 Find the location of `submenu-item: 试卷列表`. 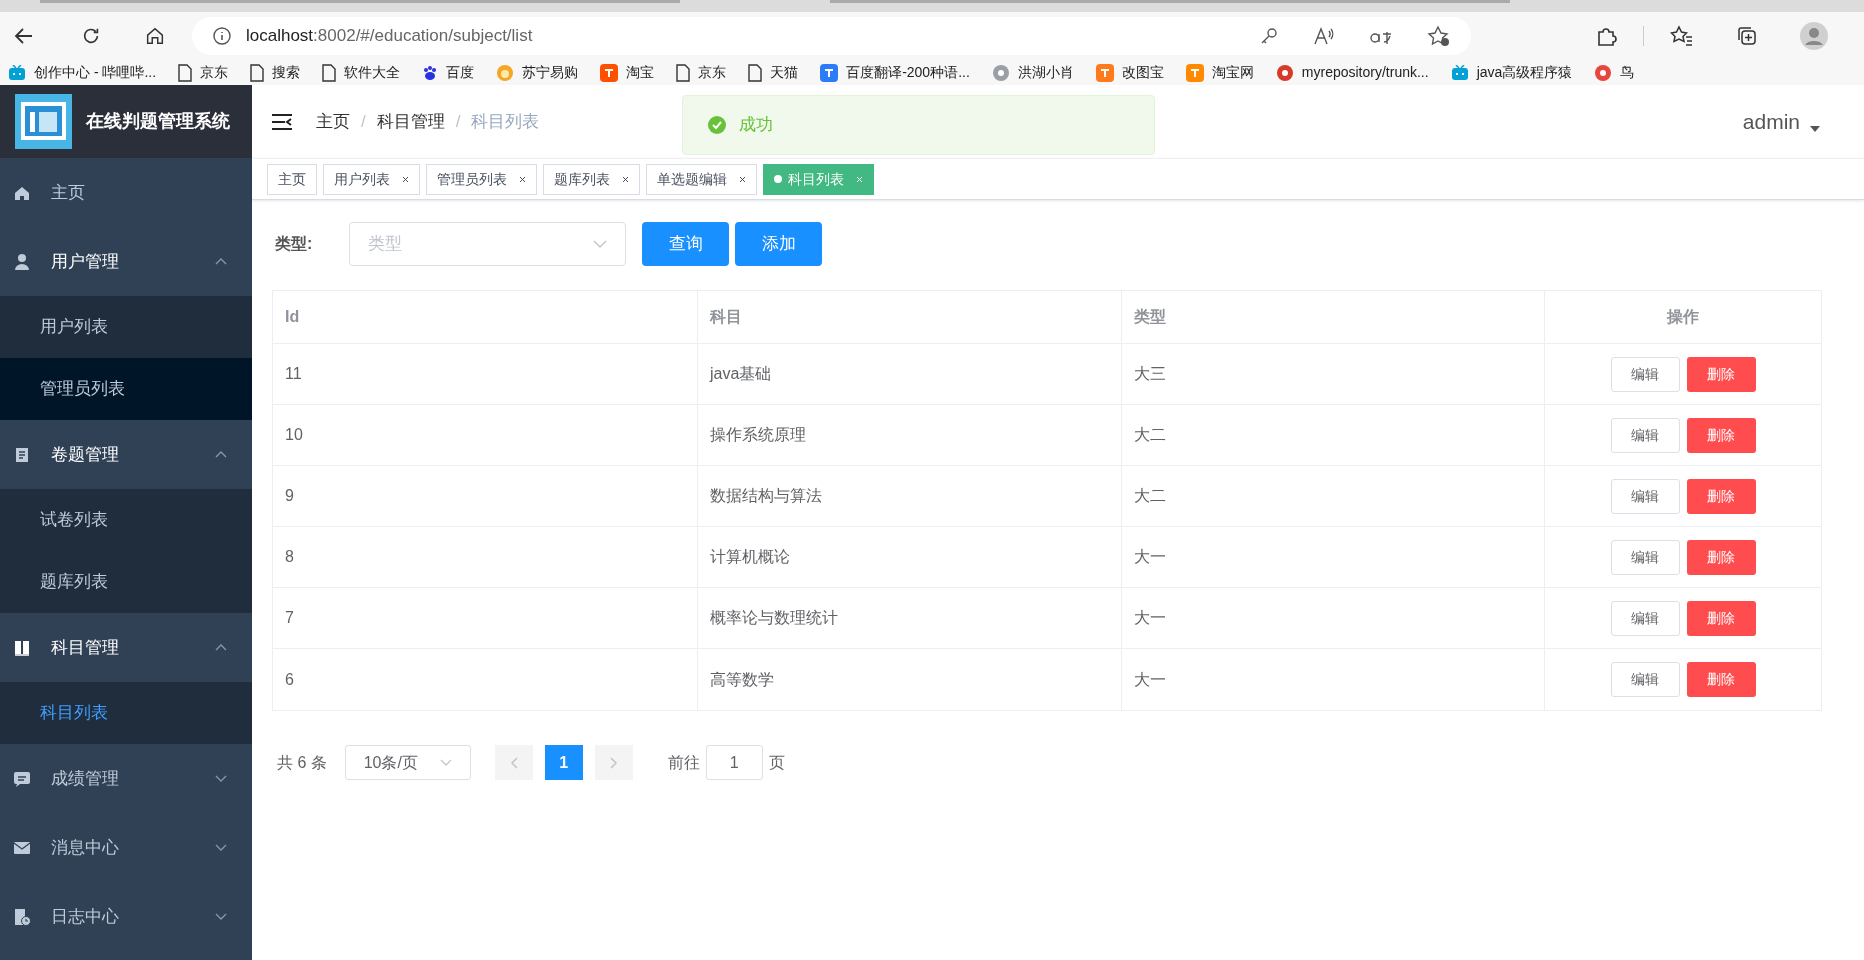

submenu-item: 试卷列表 is located at coordinates (126, 520).